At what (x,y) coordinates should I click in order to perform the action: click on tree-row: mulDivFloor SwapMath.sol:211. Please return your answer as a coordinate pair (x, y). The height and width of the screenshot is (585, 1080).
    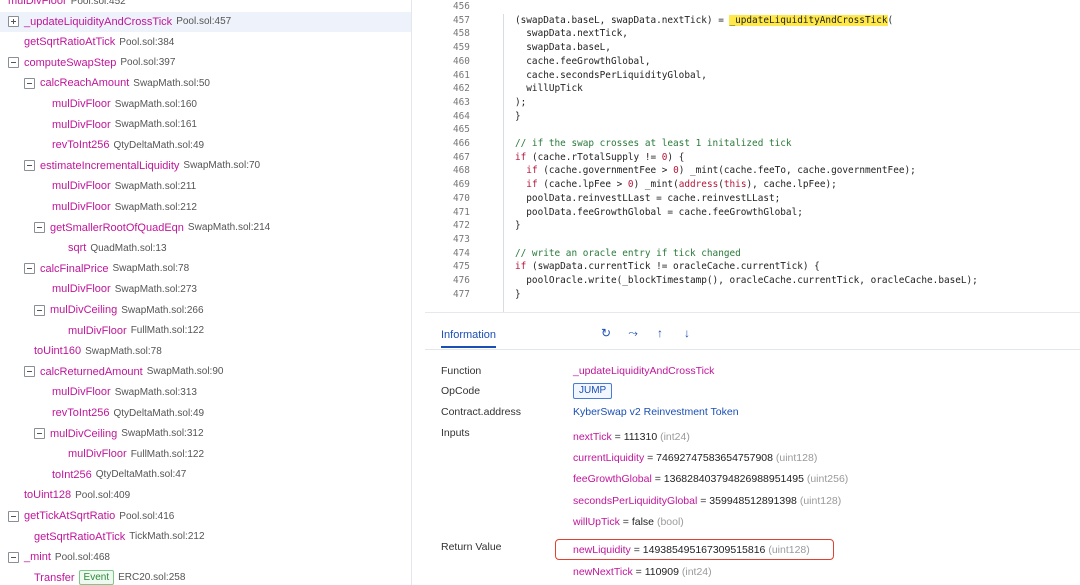
    Looking at the image, I should click on (205, 186).